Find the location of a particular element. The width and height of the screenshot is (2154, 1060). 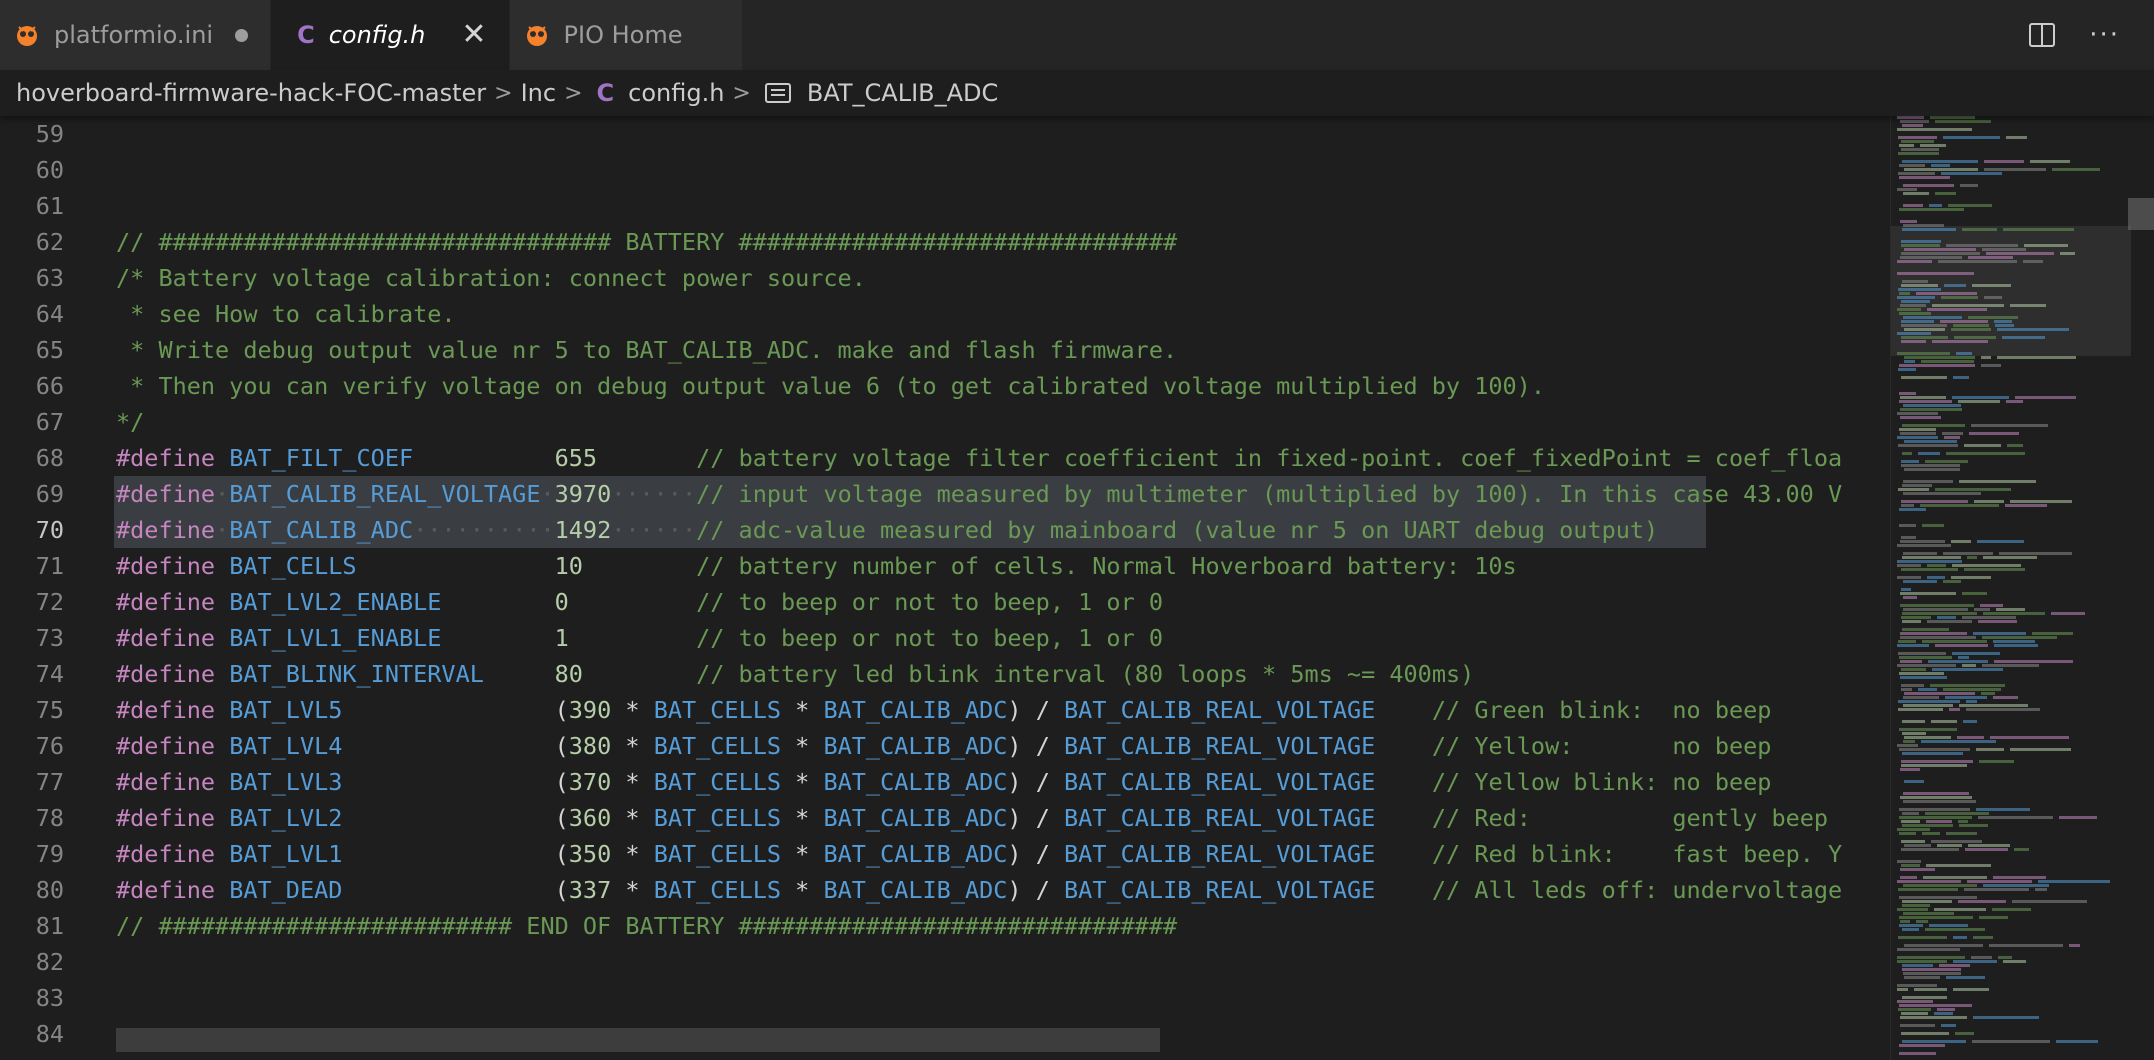

breadcrumb-symbol: BAT_CALIB_ADC is located at coordinates (902, 93).